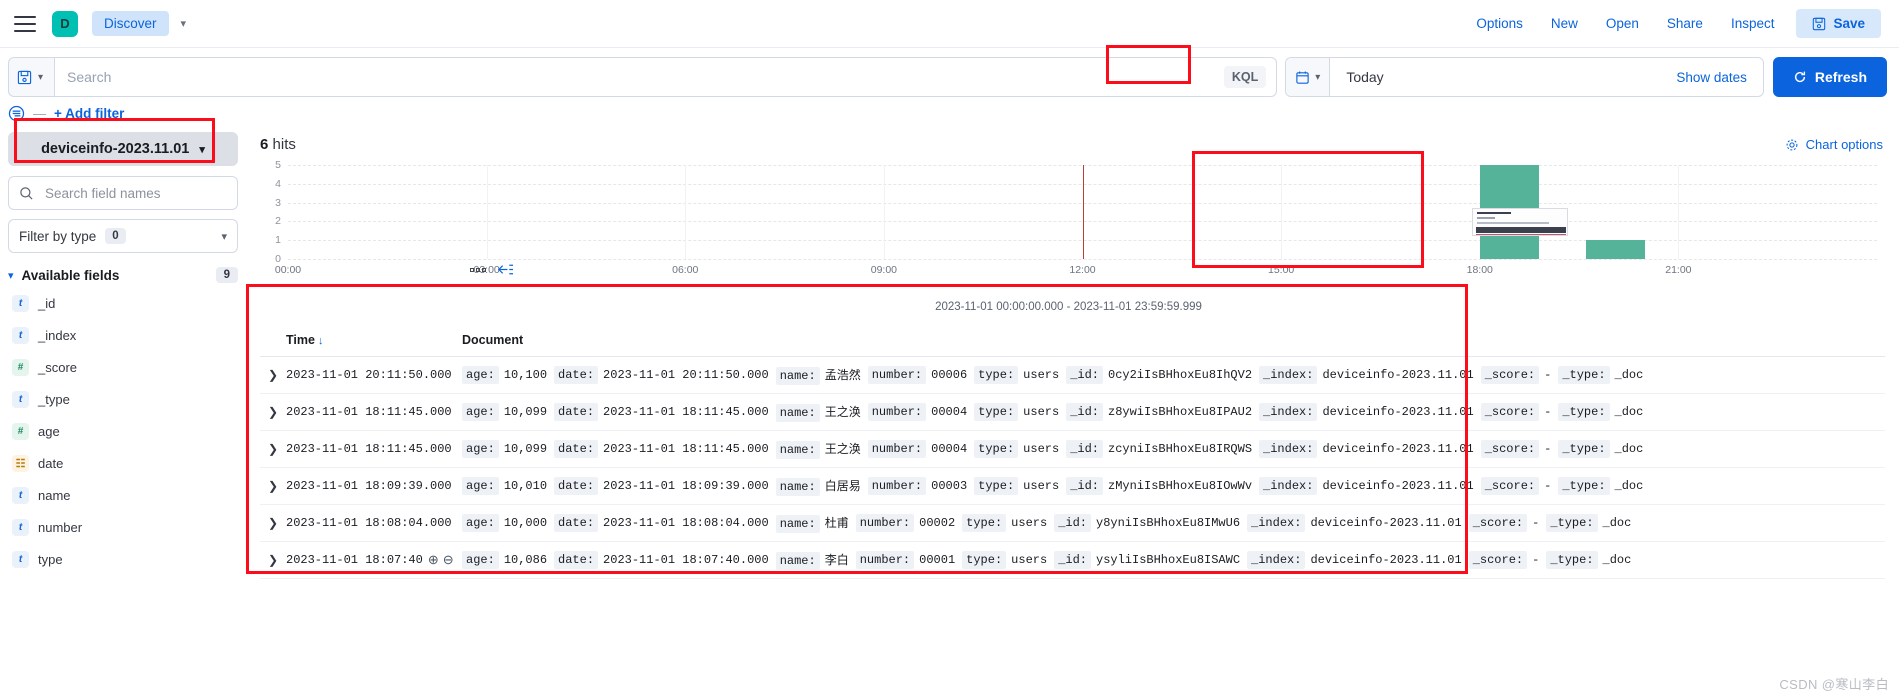 The width and height of the screenshot is (1899, 699). Describe the element at coordinates (1515, 375) in the screenshot. I see `document-field: _score: -` at that location.